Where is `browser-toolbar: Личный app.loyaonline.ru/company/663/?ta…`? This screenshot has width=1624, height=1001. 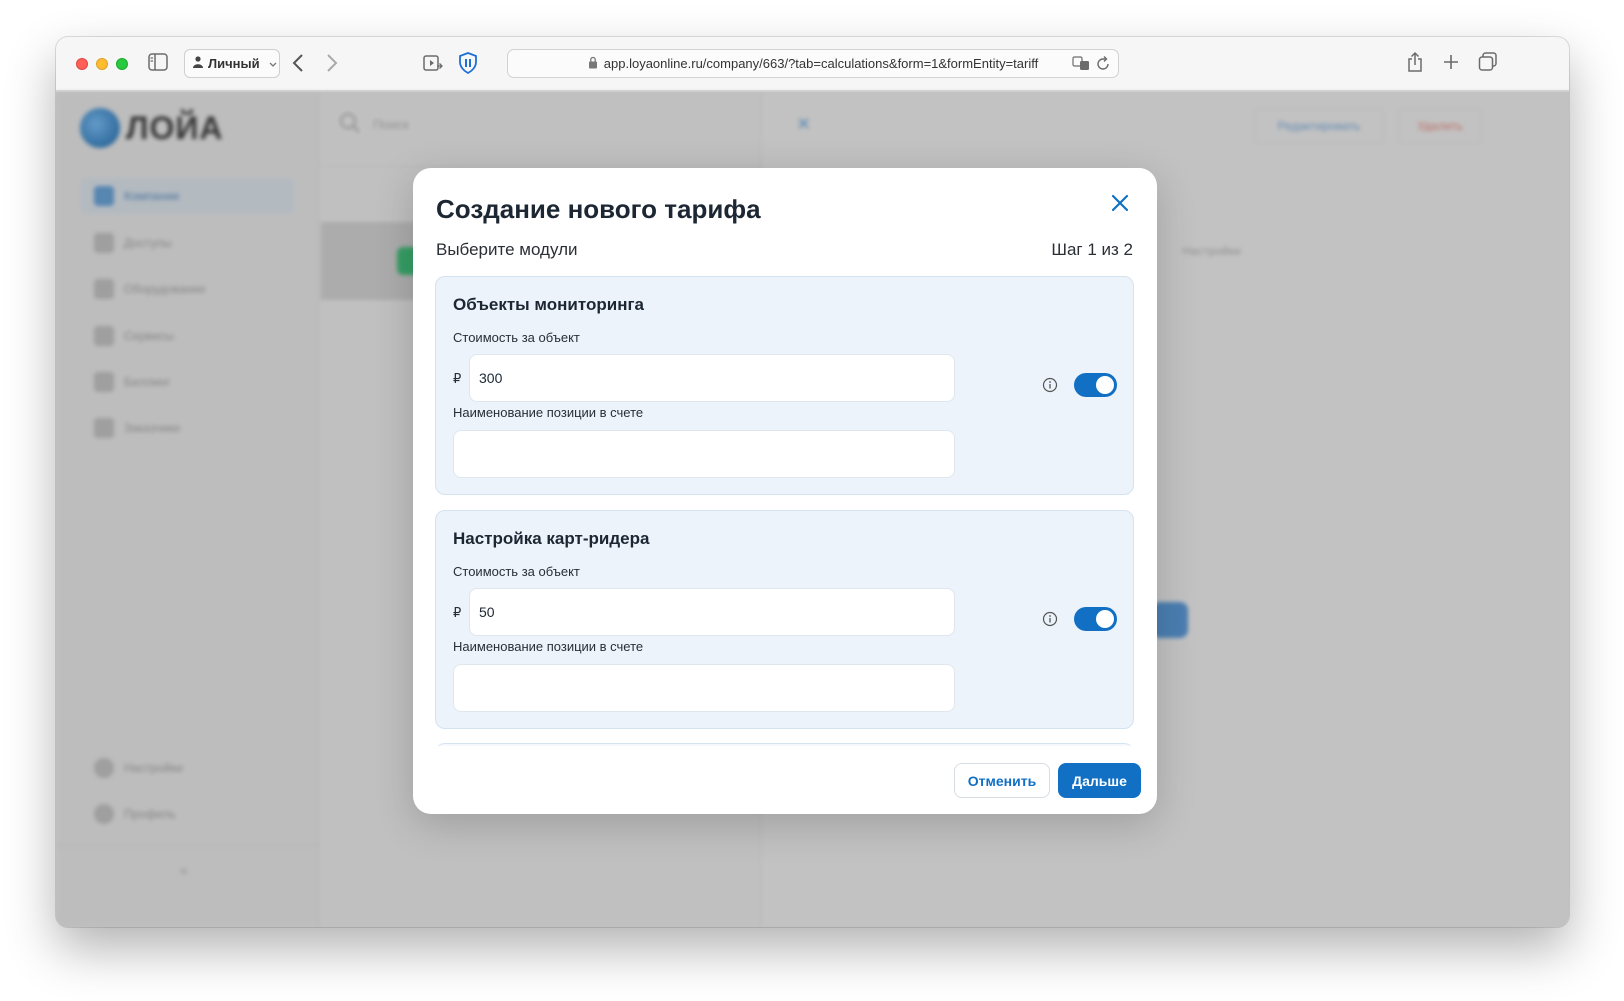 browser-toolbar: Личный app.loyaonline.ru/company/663/?ta… is located at coordinates (812, 64).